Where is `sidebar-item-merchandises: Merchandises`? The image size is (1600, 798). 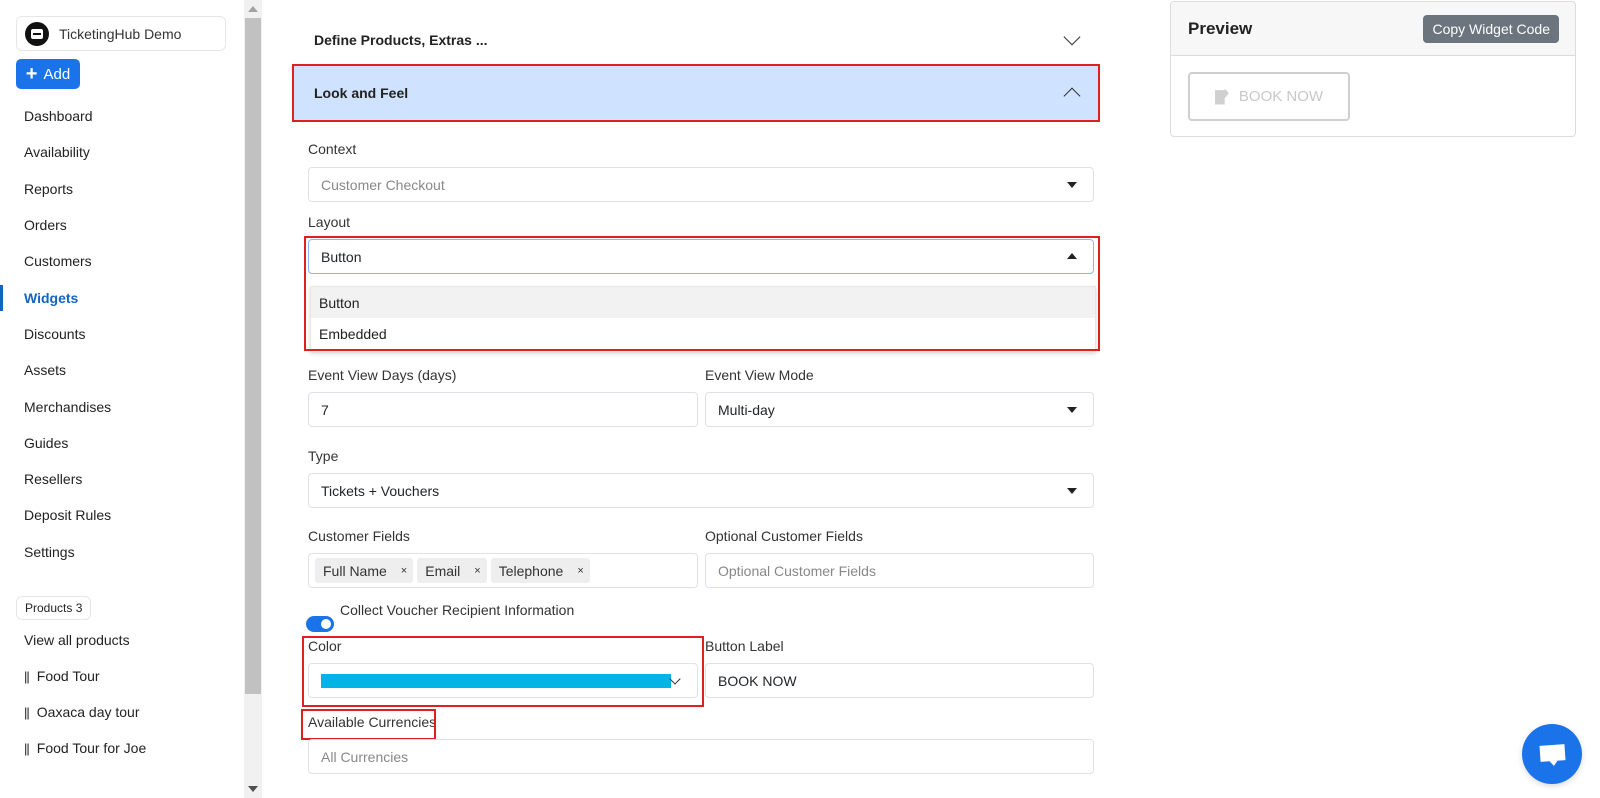
sidebar-item-merchandises: Merchandises is located at coordinates (122, 406).